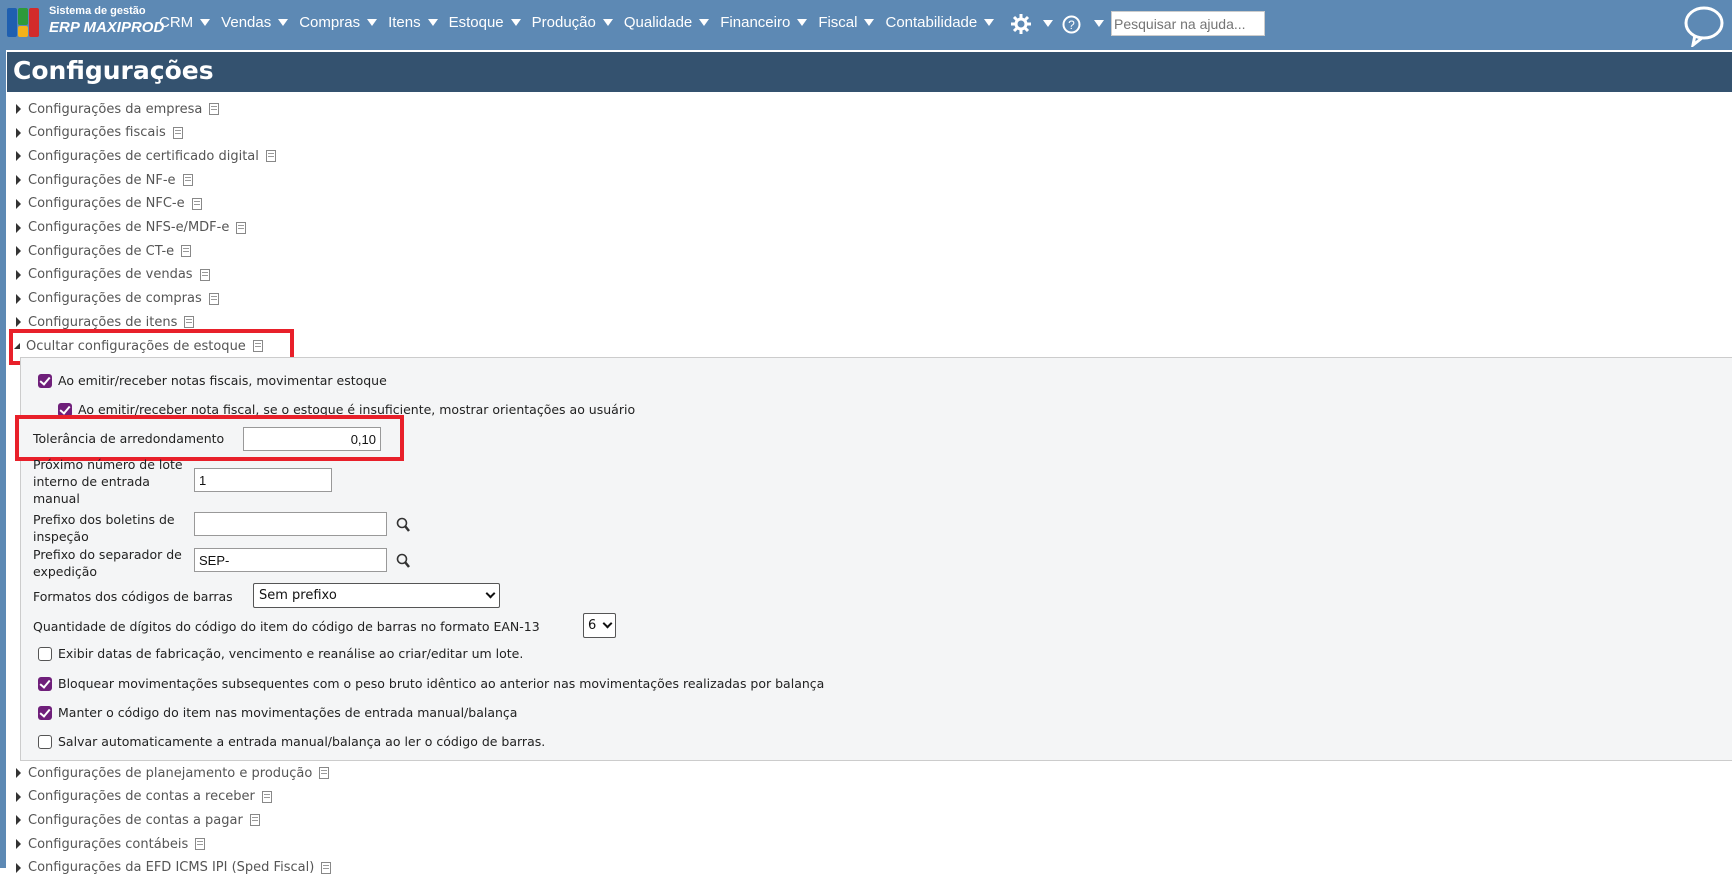 This screenshot has width=1732, height=878. What do you see at coordinates (592, 625) in the screenshot?
I see `select-value: 6` at bounding box center [592, 625].